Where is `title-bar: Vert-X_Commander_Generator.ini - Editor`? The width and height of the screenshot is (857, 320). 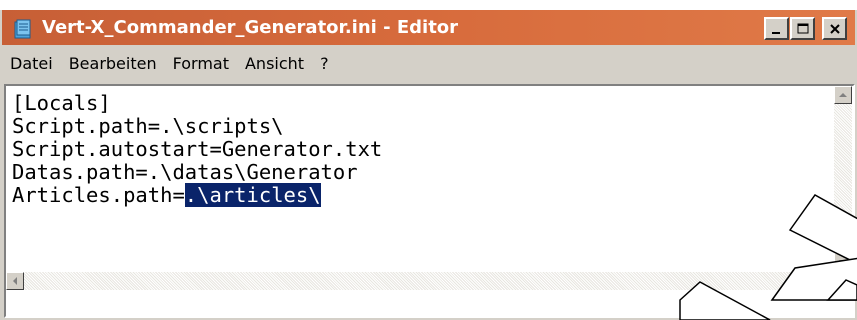 title-bar: Vert-X_Commander_Generator.ini - Editor is located at coordinates (428, 27).